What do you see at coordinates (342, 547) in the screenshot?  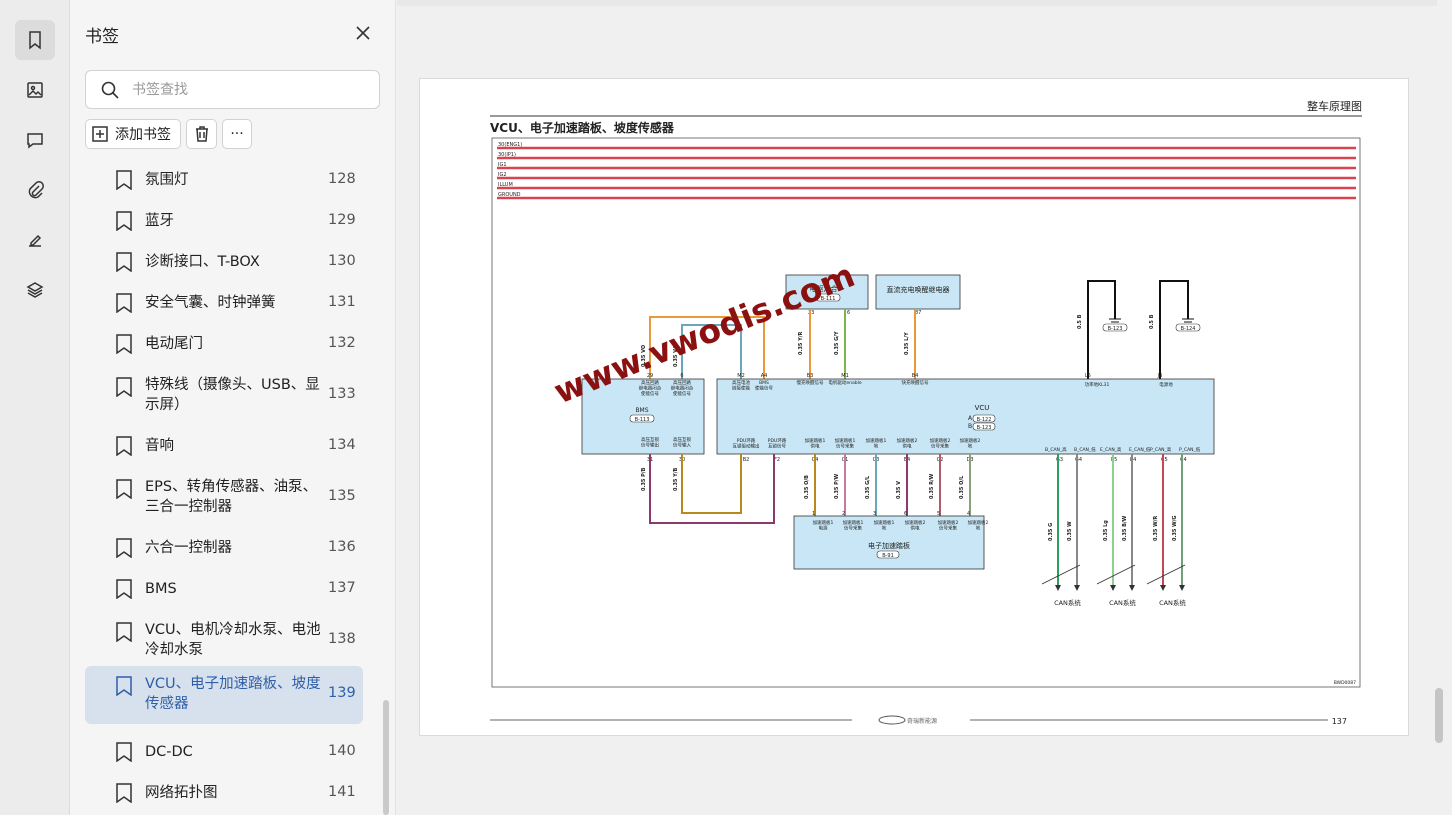 I see `bookmark-page: 136` at bounding box center [342, 547].